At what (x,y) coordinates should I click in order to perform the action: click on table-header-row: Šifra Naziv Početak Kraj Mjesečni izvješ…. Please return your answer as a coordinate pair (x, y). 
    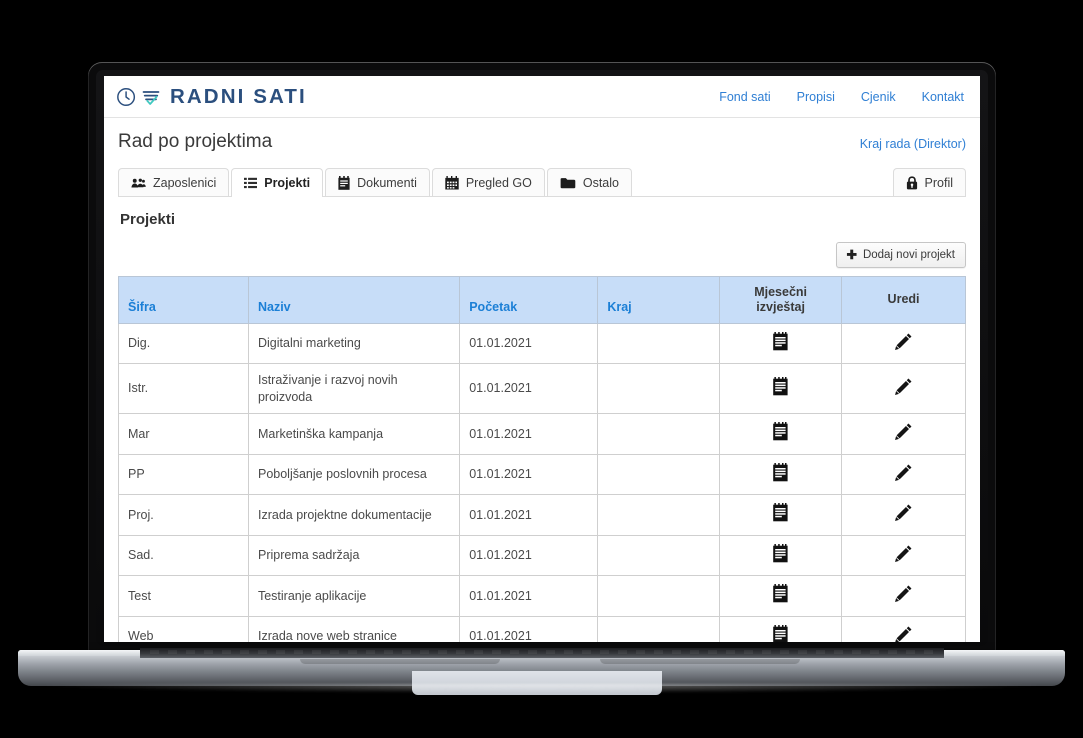
    Looking at the image, I should click on (542, 300).